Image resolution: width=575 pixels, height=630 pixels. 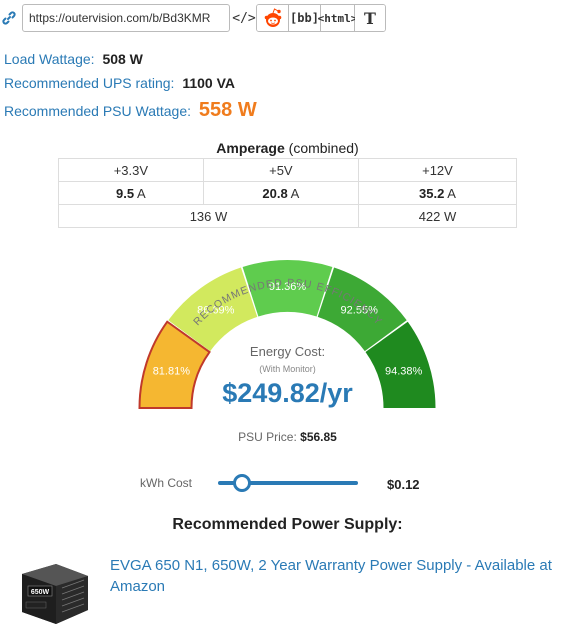 I want to click on share-button-group: [bb] <html> T, so click(x=321, y=18).